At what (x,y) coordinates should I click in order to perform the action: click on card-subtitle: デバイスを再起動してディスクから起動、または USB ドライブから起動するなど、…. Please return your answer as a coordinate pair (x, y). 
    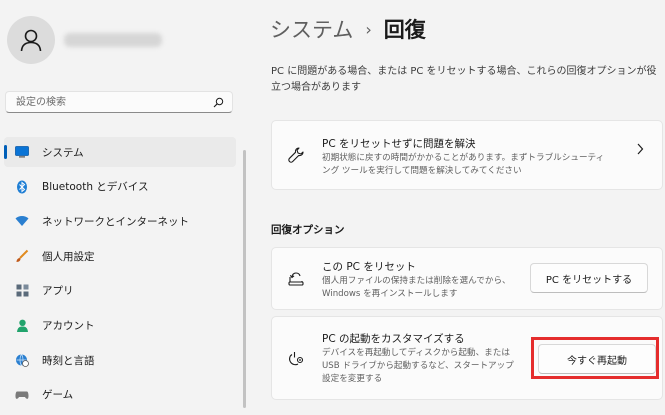
    Looking at the image, I should click on (418, 366).